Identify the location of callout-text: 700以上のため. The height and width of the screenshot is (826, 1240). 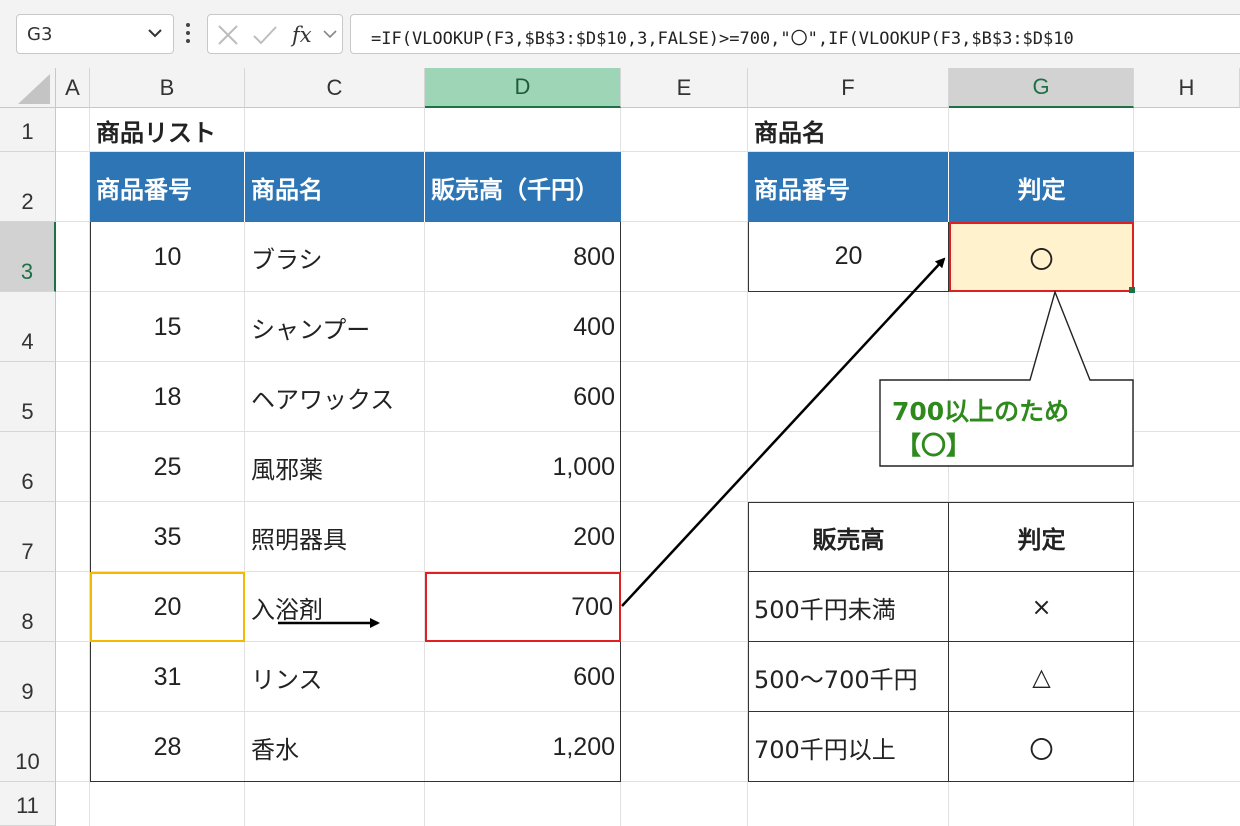
(981, 411).